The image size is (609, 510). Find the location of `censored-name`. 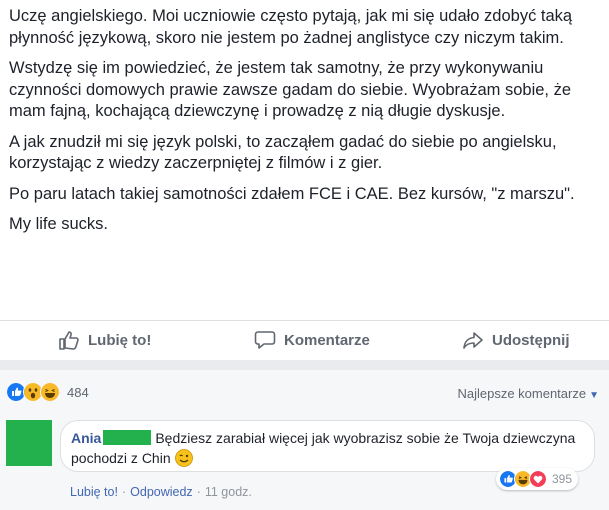

censored-name is located at coordinates (127, 437).